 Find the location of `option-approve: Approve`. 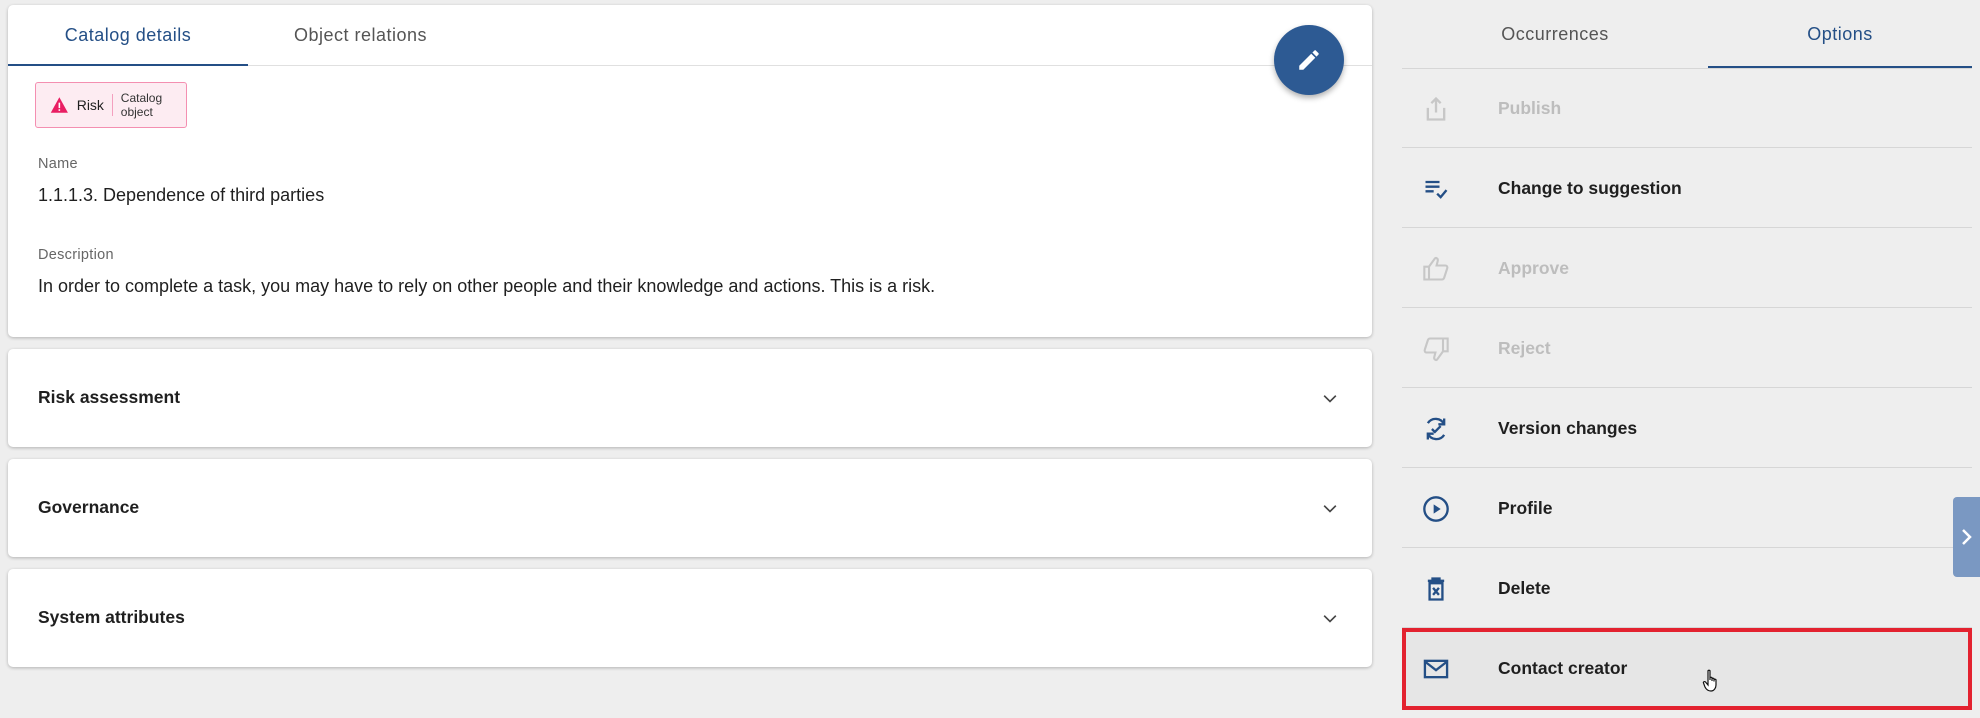

option-approve: Approve is located at coordinates (1687, 268).